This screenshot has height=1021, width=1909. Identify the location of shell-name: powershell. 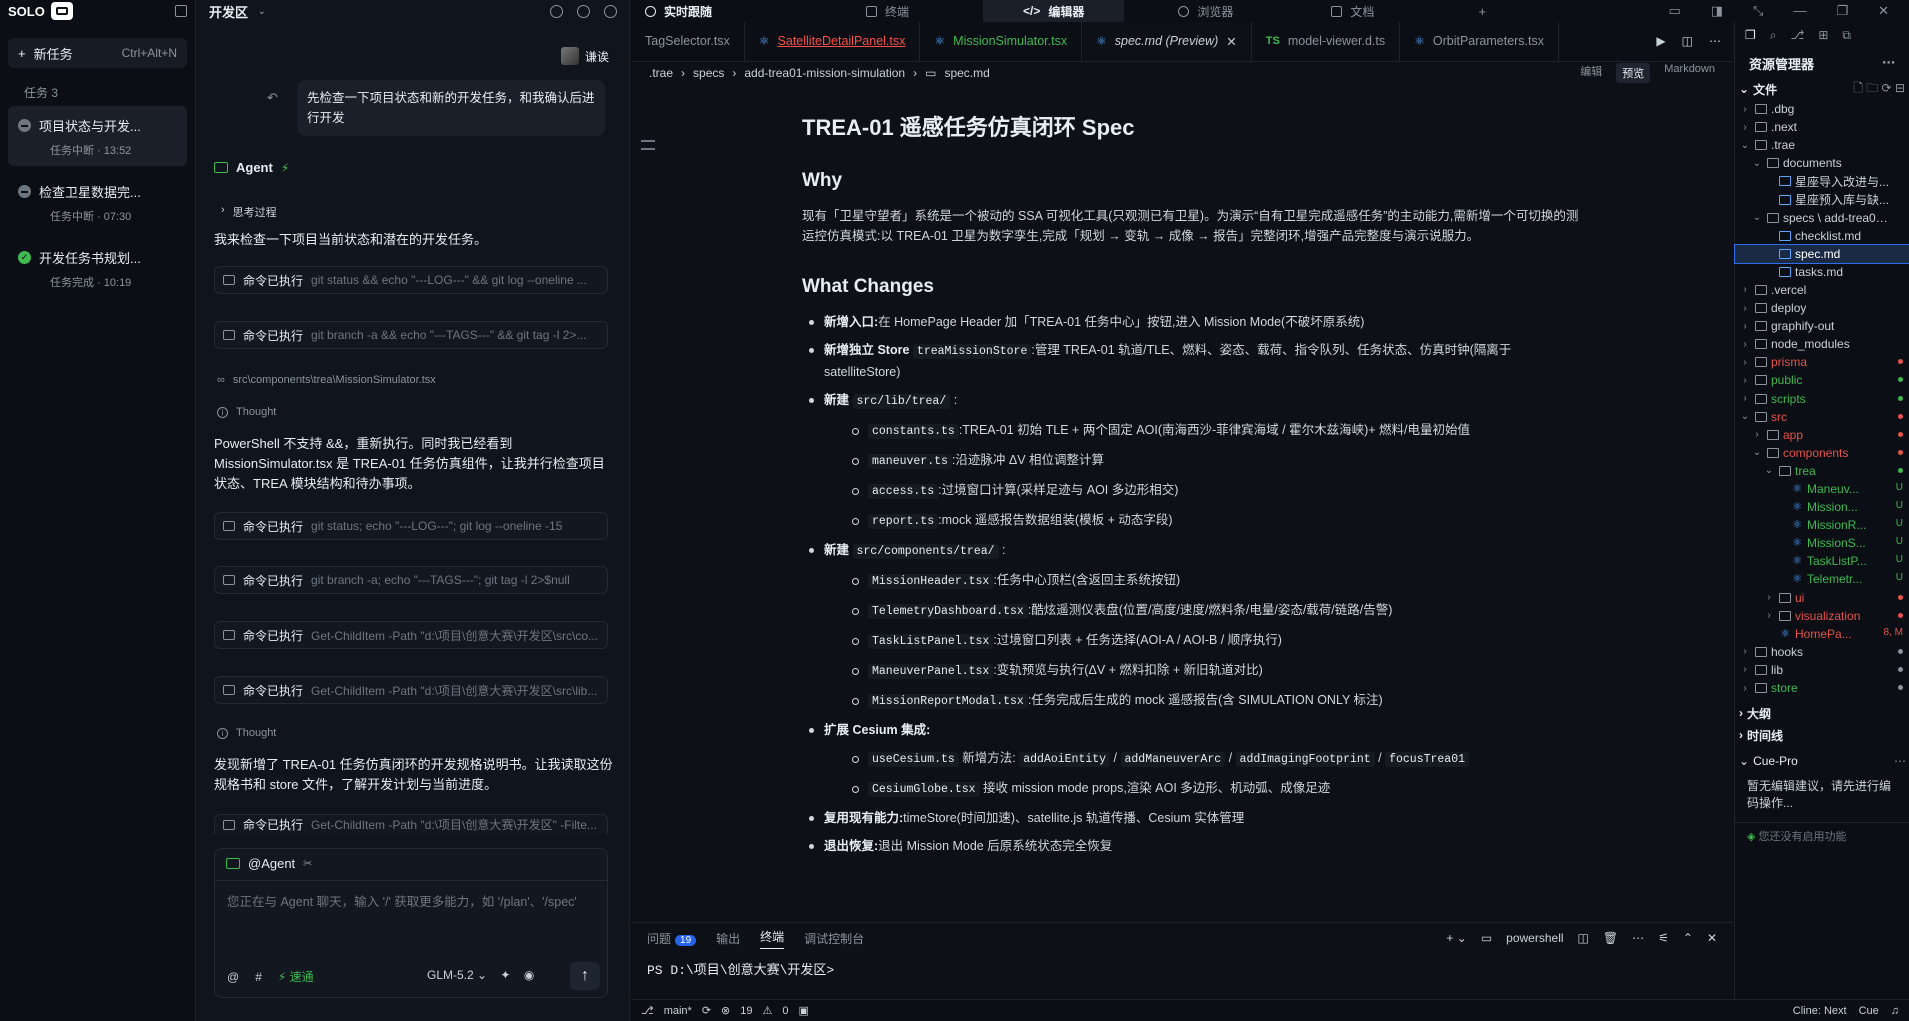
(1534, 938).